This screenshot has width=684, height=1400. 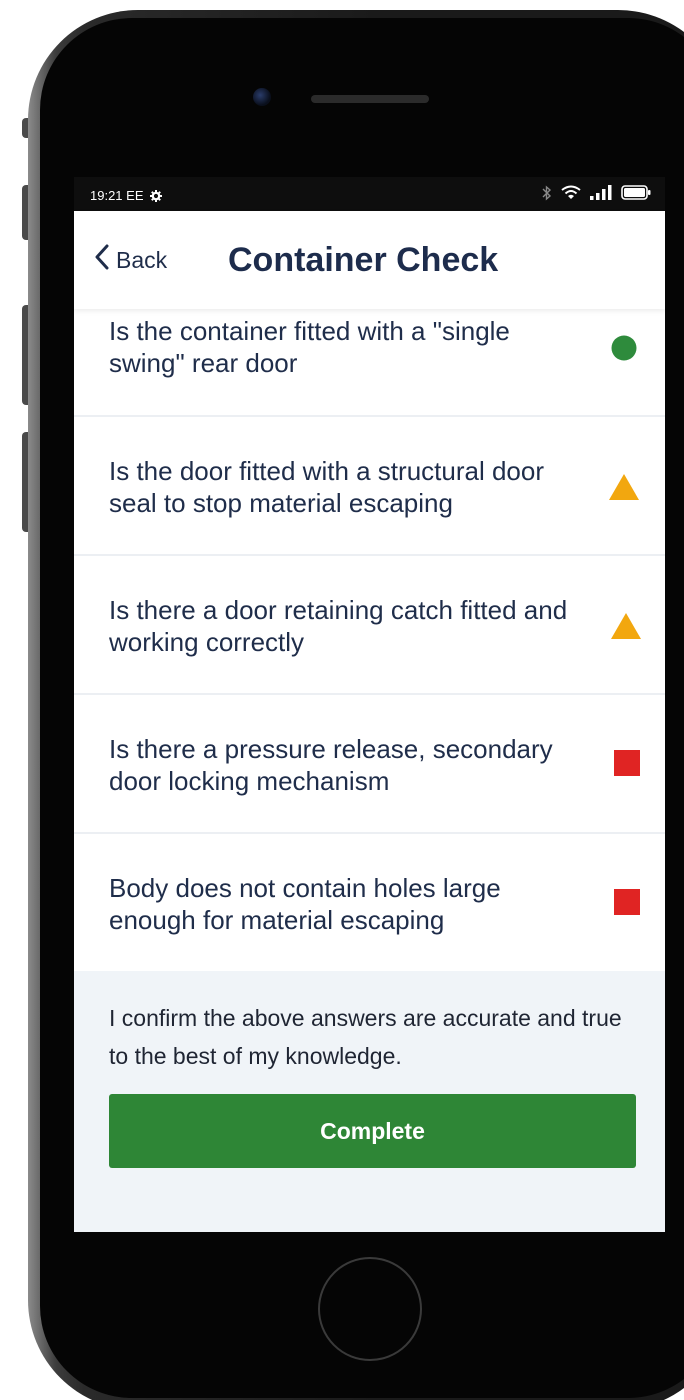 What do you see at coordinates (571, 194) in the screenshot?
I see `wifi-icon` at bounding box center [571, 194].